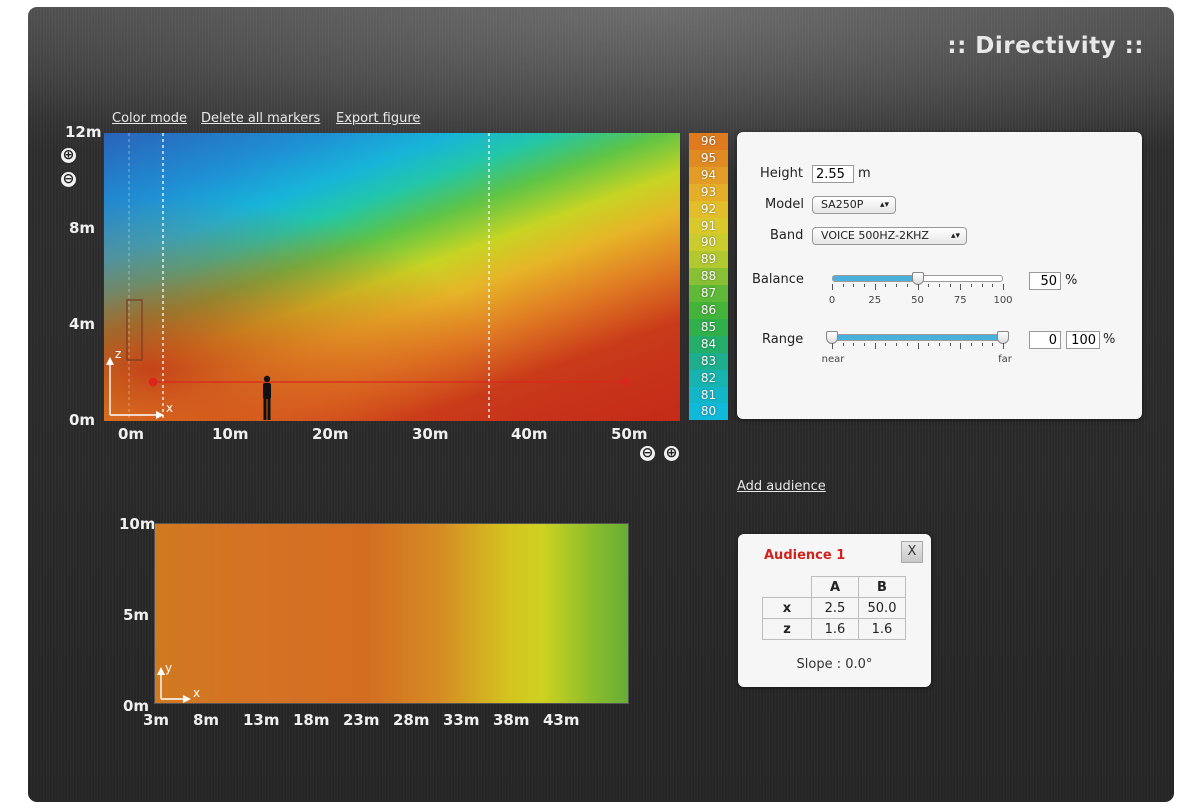 The width and height of the screenshot is (1200, 810). What do you see at coordinates (1109, 339) in the screenshot?
I see `range-unit: %` at bounding box center [1109, 339].